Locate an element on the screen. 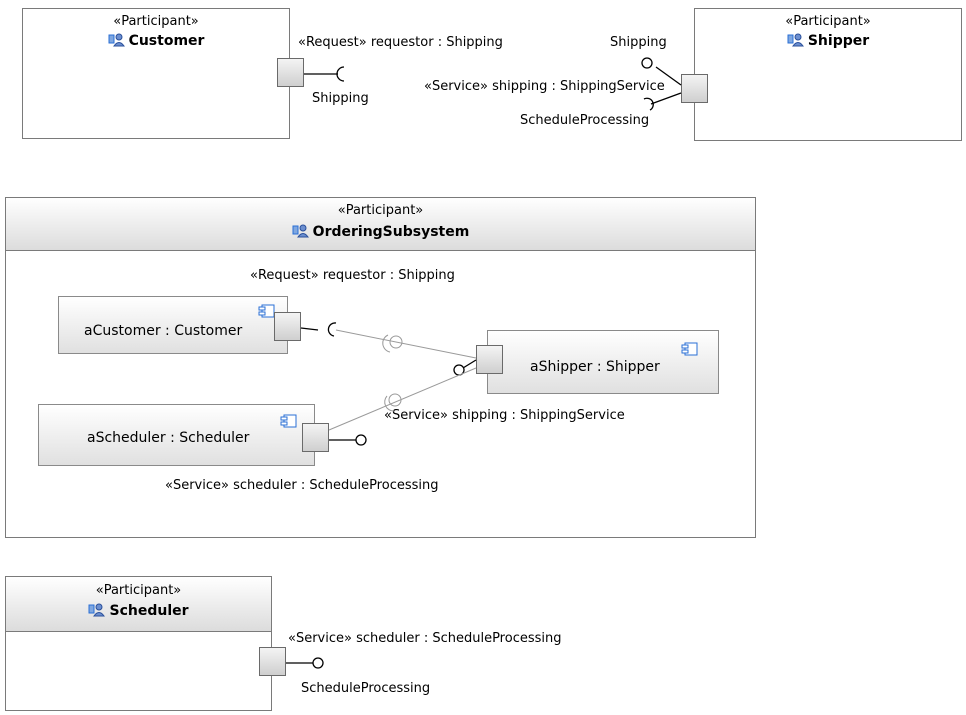  assembly-connector-customer-shipper is located at coordinates (406, 344).